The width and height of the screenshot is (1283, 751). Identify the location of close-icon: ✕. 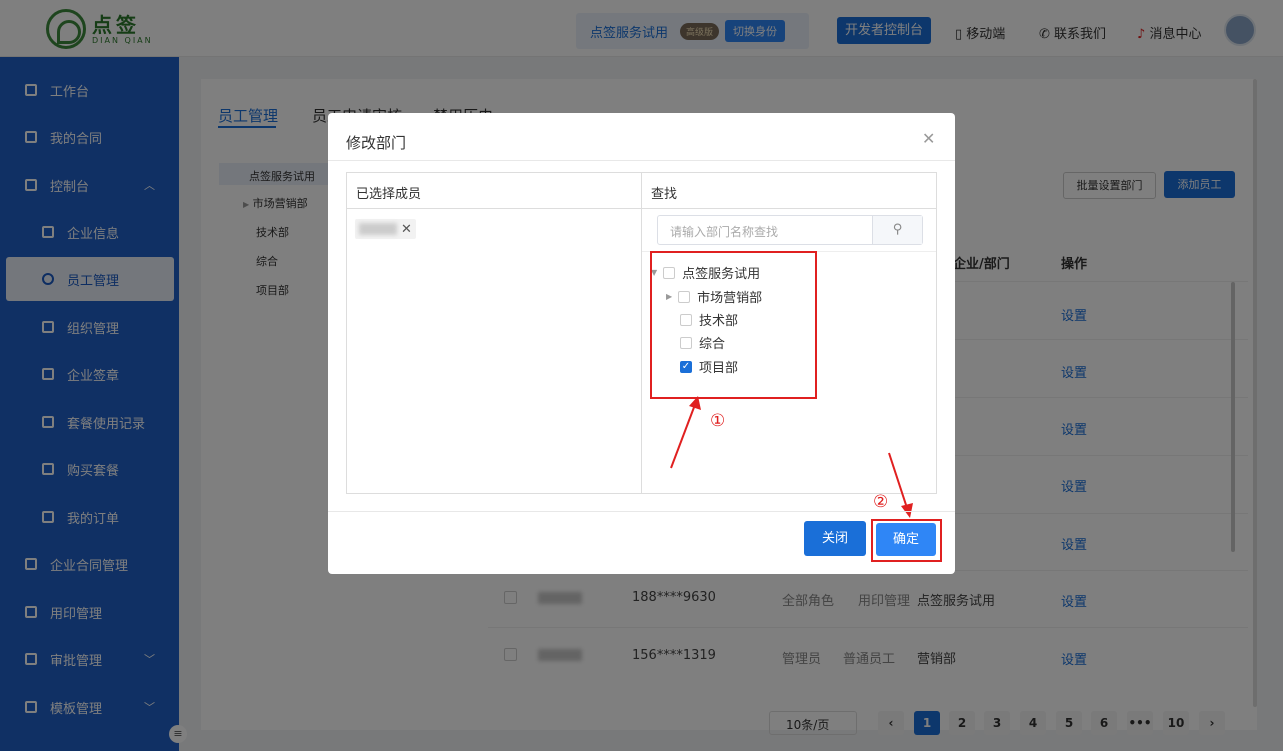
(928, 138).